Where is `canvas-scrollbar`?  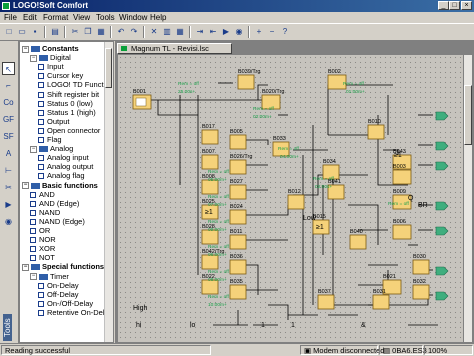
canvas-scrollbar is located at coordinates (468, 198).